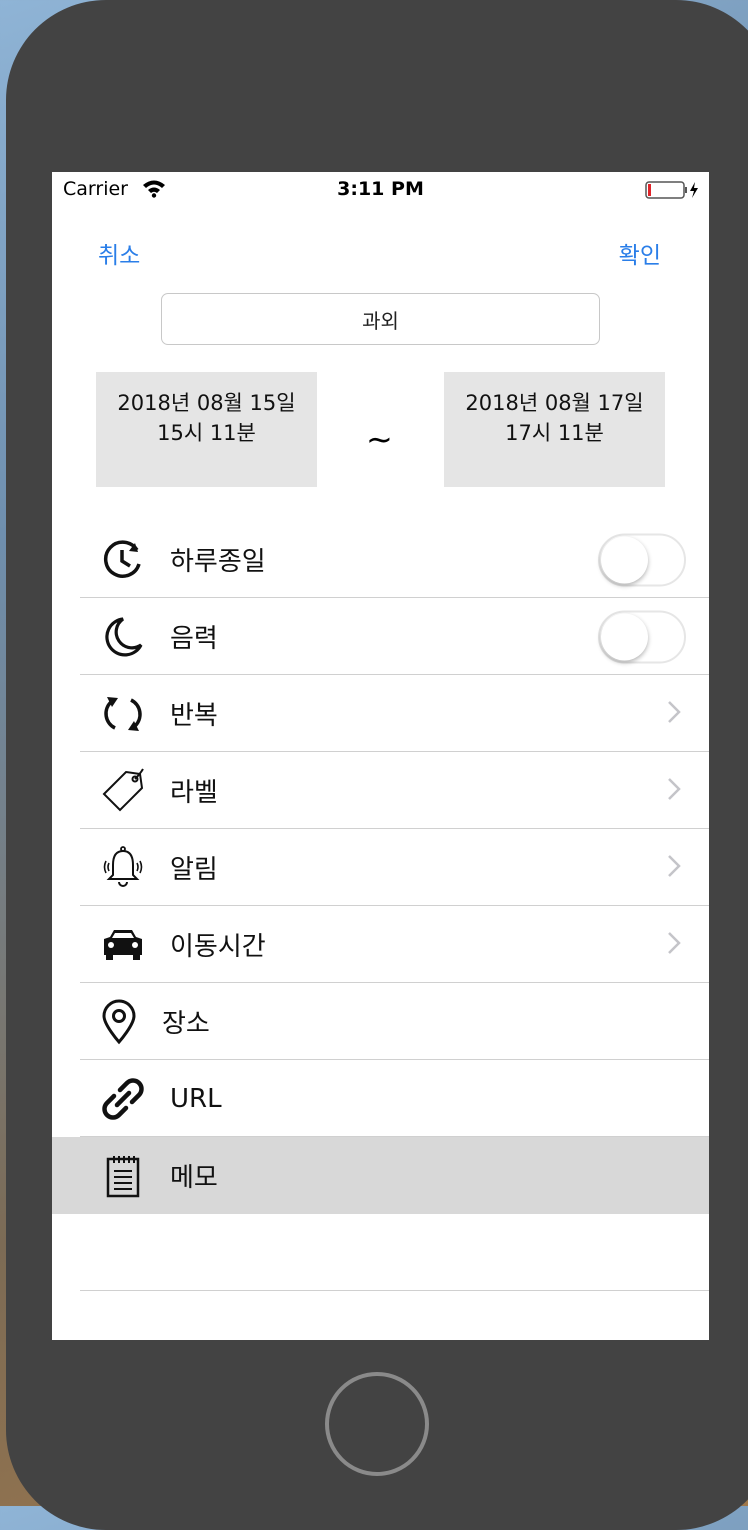 The image size is (748, 1530). I want to click on option-label: 음력, so click(194, 639).